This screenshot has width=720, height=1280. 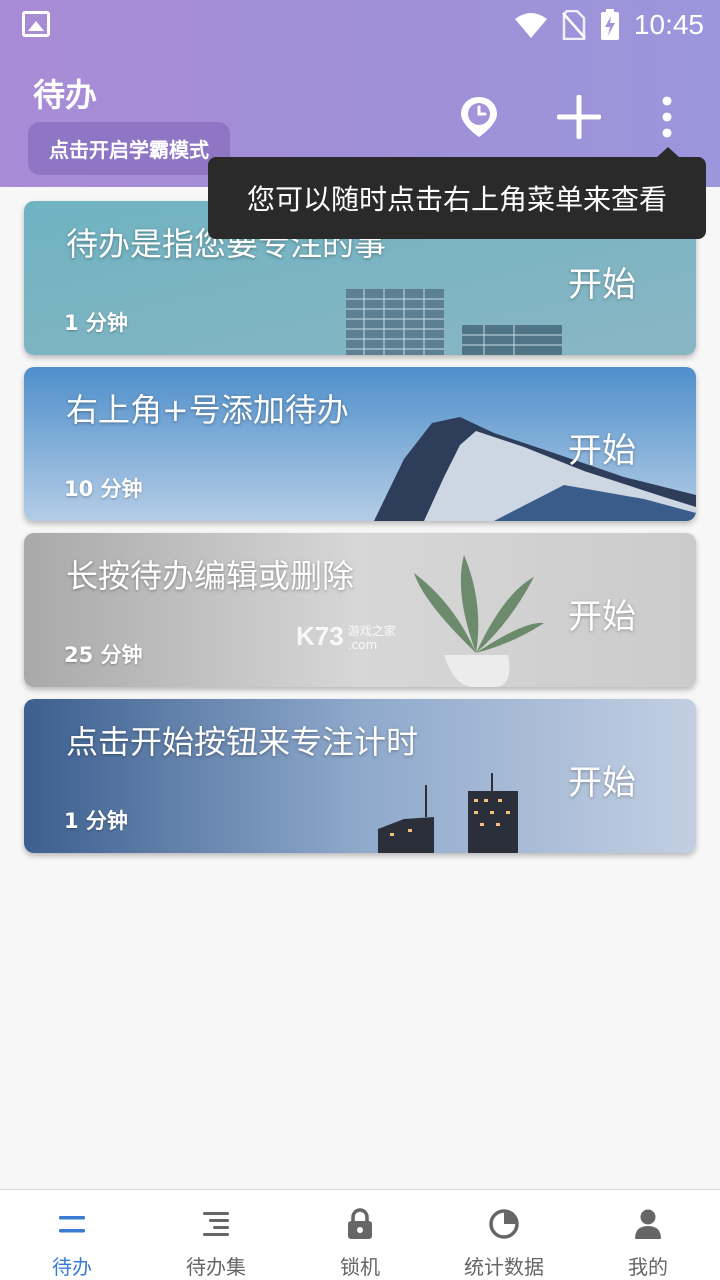 What do you see at coordinates (504, 1267) in the screenshot?
I see `nav-label: 统计数据` at bounding box center [504, 1267].